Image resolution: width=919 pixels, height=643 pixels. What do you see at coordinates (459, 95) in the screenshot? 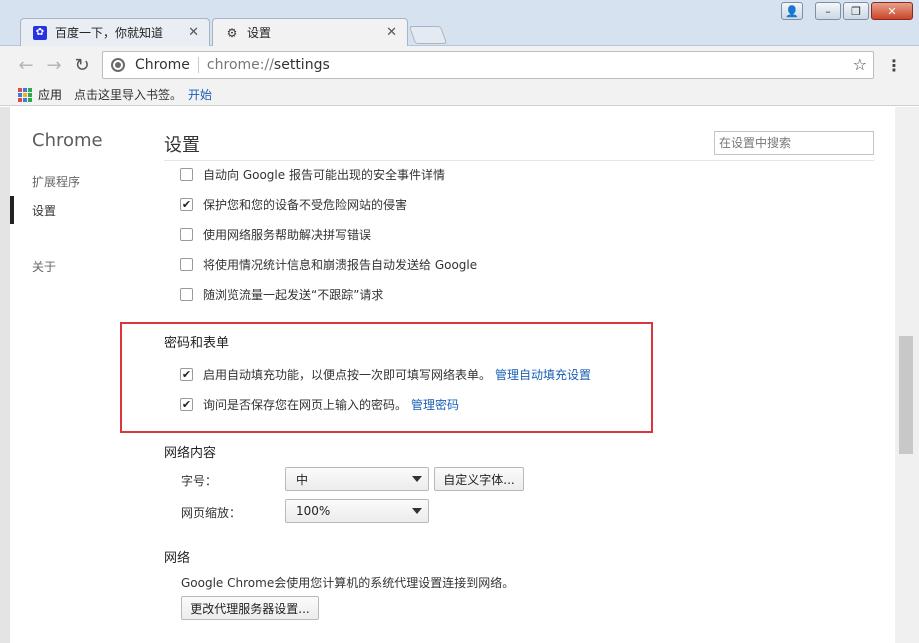
I see `bookmarks-bar: 应用 点击这里导入书签。 开始` at bounding box center [459, 95].